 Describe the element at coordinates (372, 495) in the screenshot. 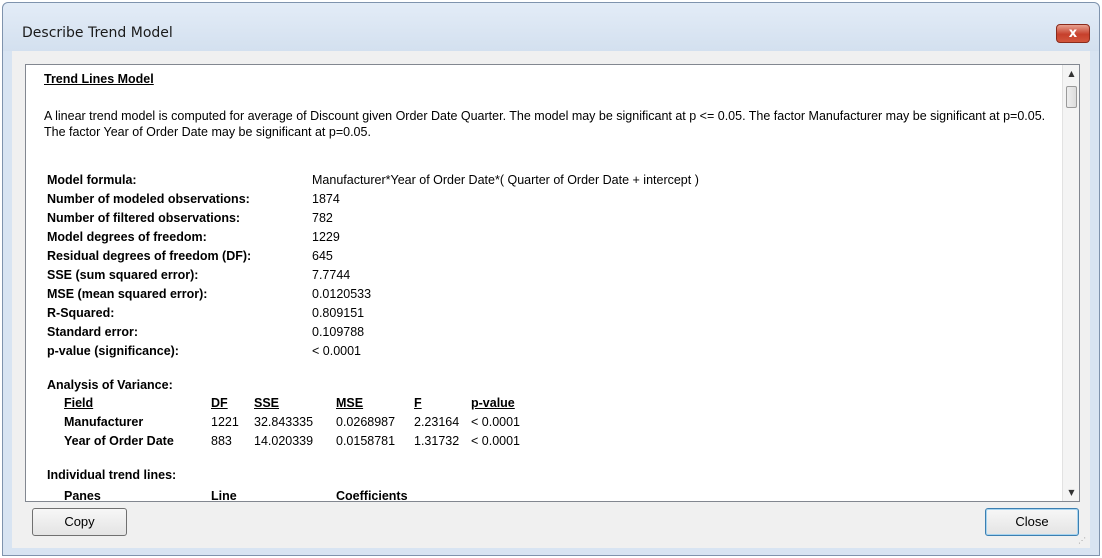

I see `trend-header-coefficients: Coefficients` at that location.